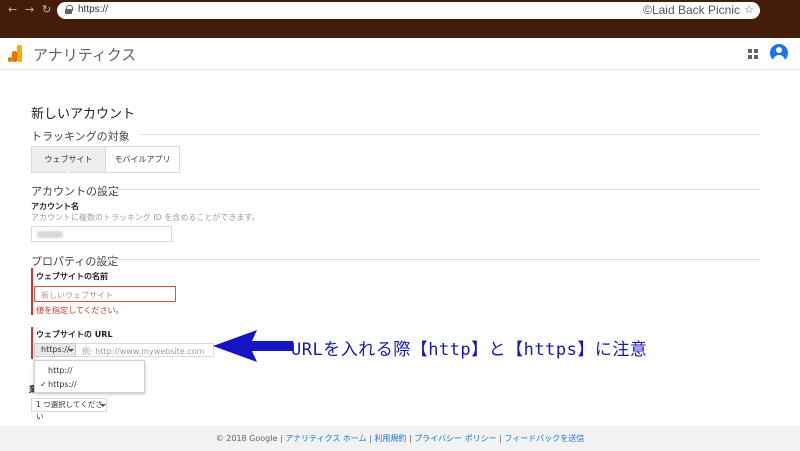 This screenshot has width=800, height=451. What do you see at coordinates (60, 370) in the screenshot?
I see `protocol-option-http: http://` at bounding box center [60, 370].